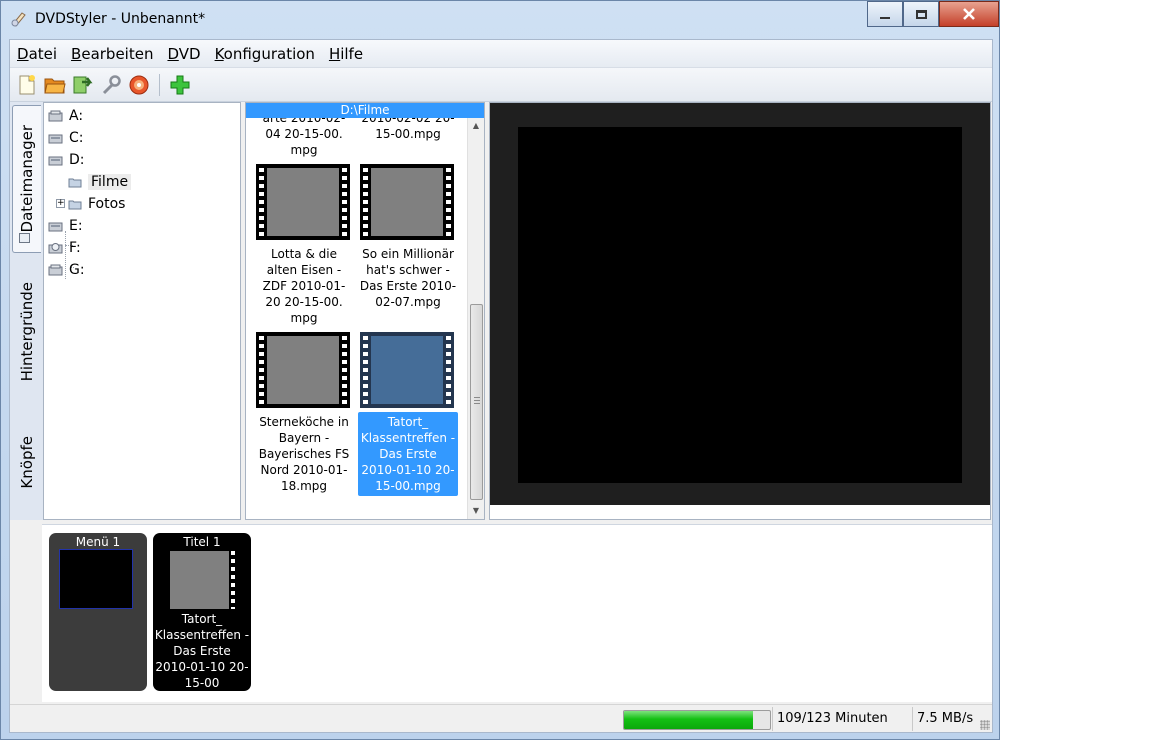 This screenshot has width=1152, height=740. I want to click on vertical-scrollbar: ▲ ▼, so click(475, 318).